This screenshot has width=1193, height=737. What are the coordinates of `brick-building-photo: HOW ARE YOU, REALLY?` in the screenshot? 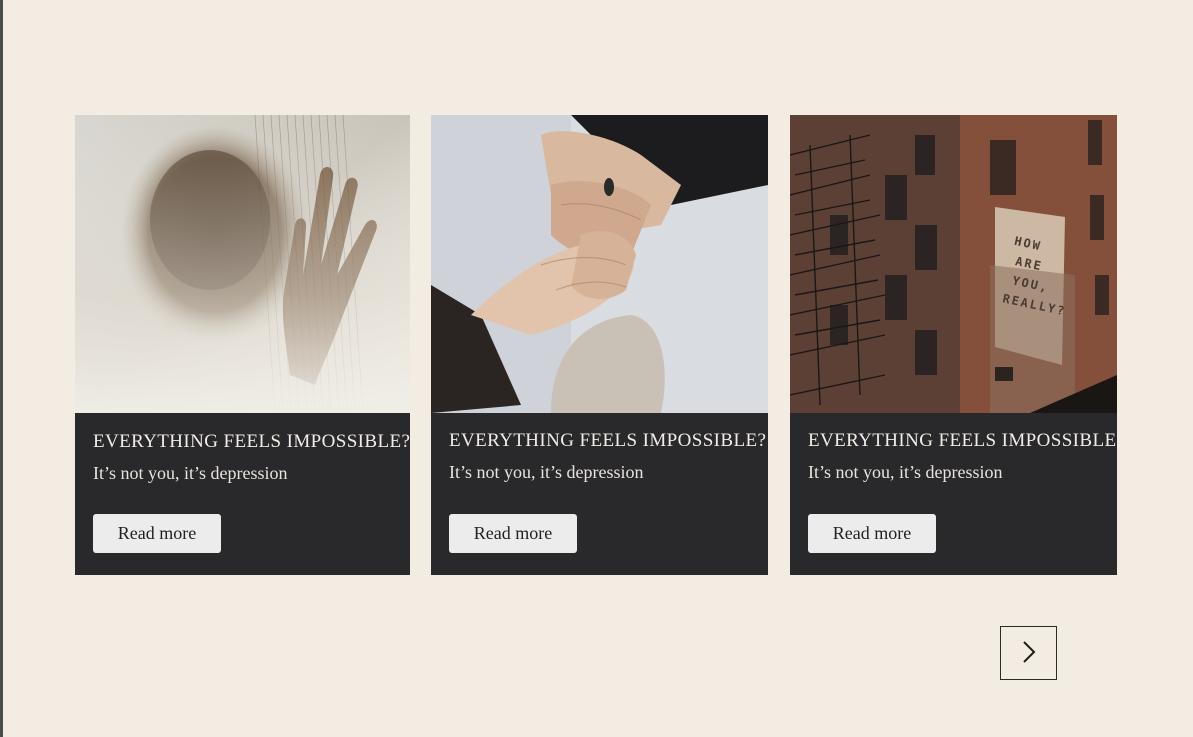 It's located at (953, 264).